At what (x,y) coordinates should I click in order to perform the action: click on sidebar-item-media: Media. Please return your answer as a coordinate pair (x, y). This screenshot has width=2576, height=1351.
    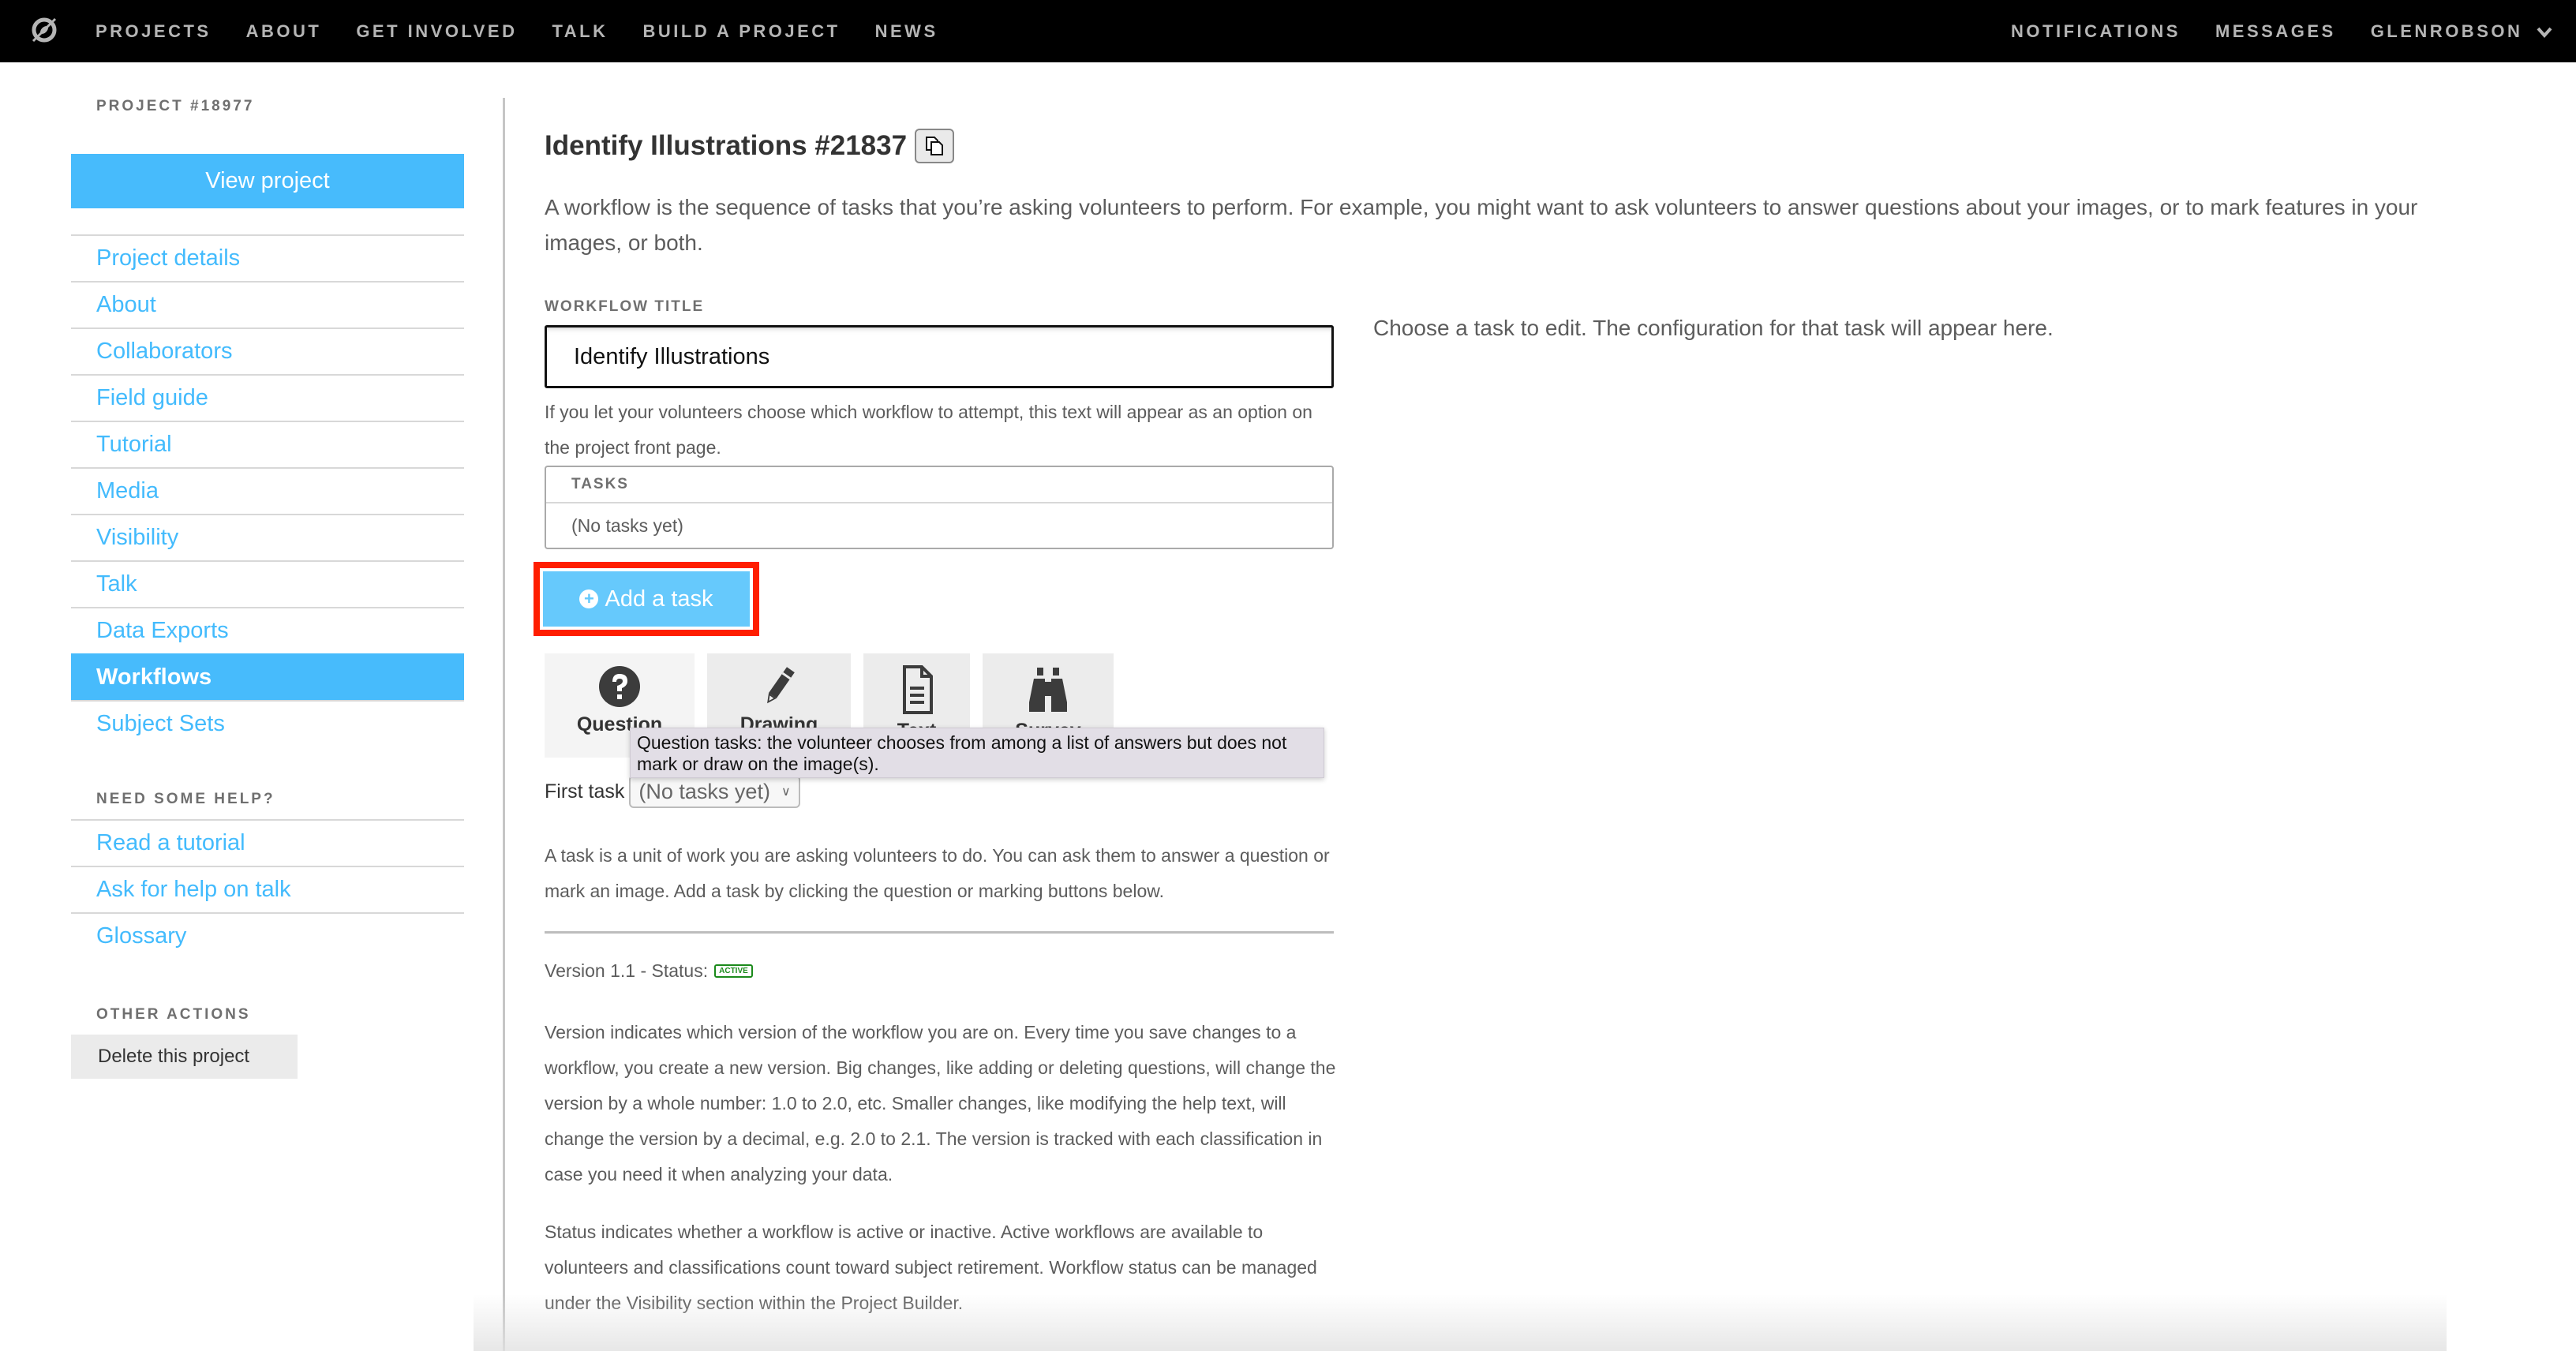
    Looking at the image, I should click on (267, 490).